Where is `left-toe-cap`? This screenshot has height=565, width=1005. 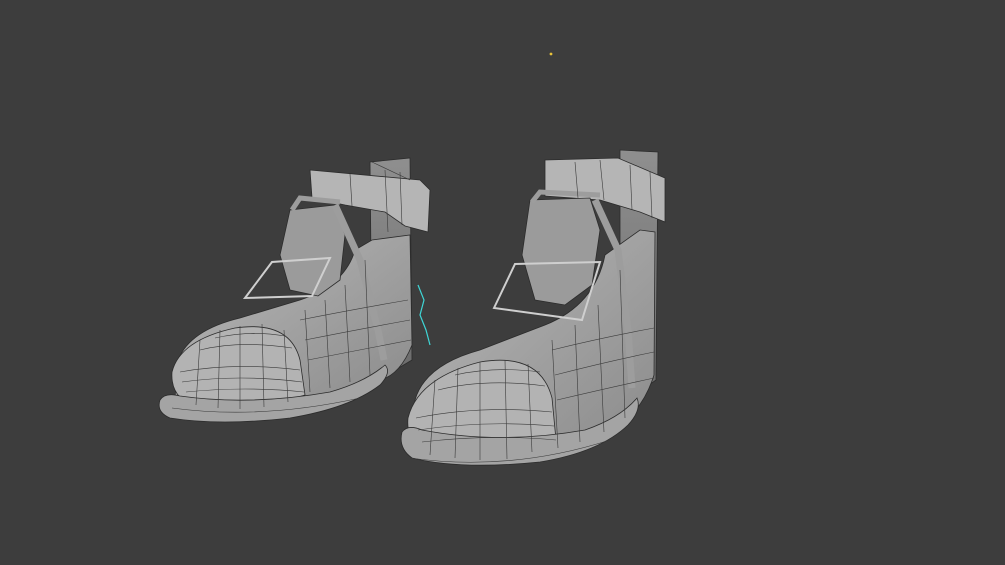
left-toe-cap is located at coordinates (238, 367).